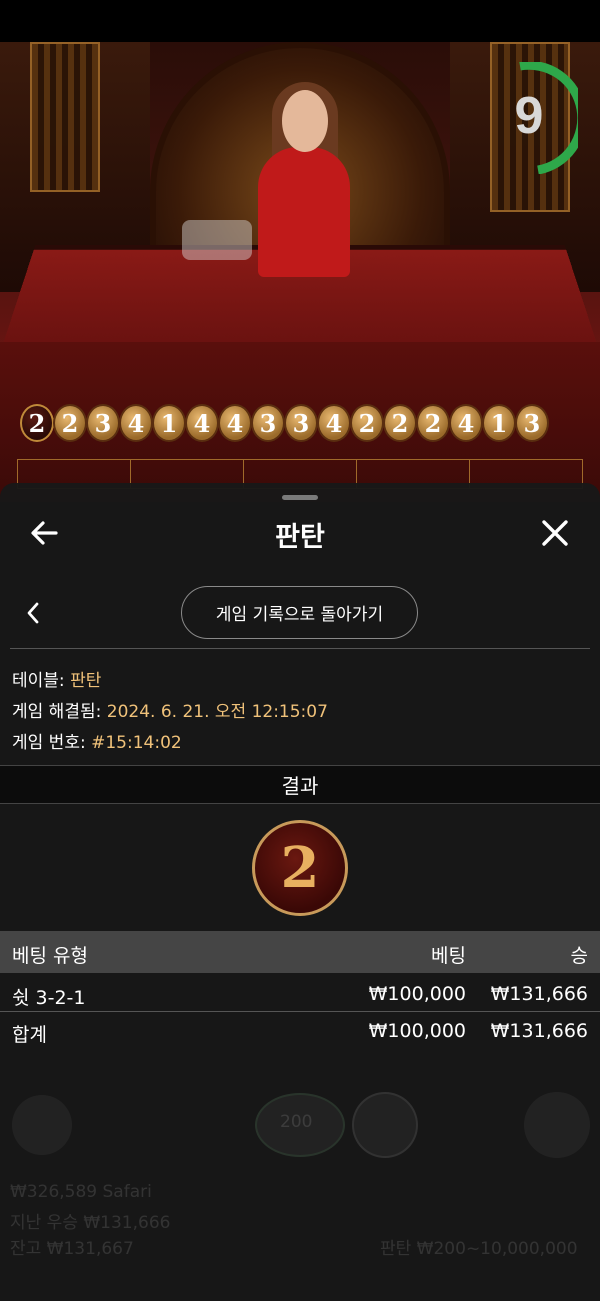 This screenshot has width=600, height=1301. What do you see at coordinates (81, 1192) in the screenshot?
I see `balance-line-1: ₩326,589 Safari` at bounding box center [81, 1192].